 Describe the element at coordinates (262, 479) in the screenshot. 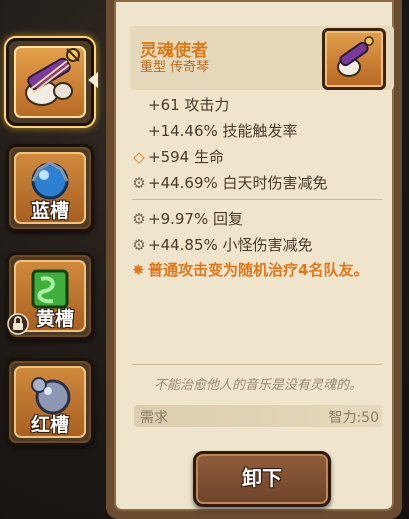

I see `unequip-button: 卸下` at that location.